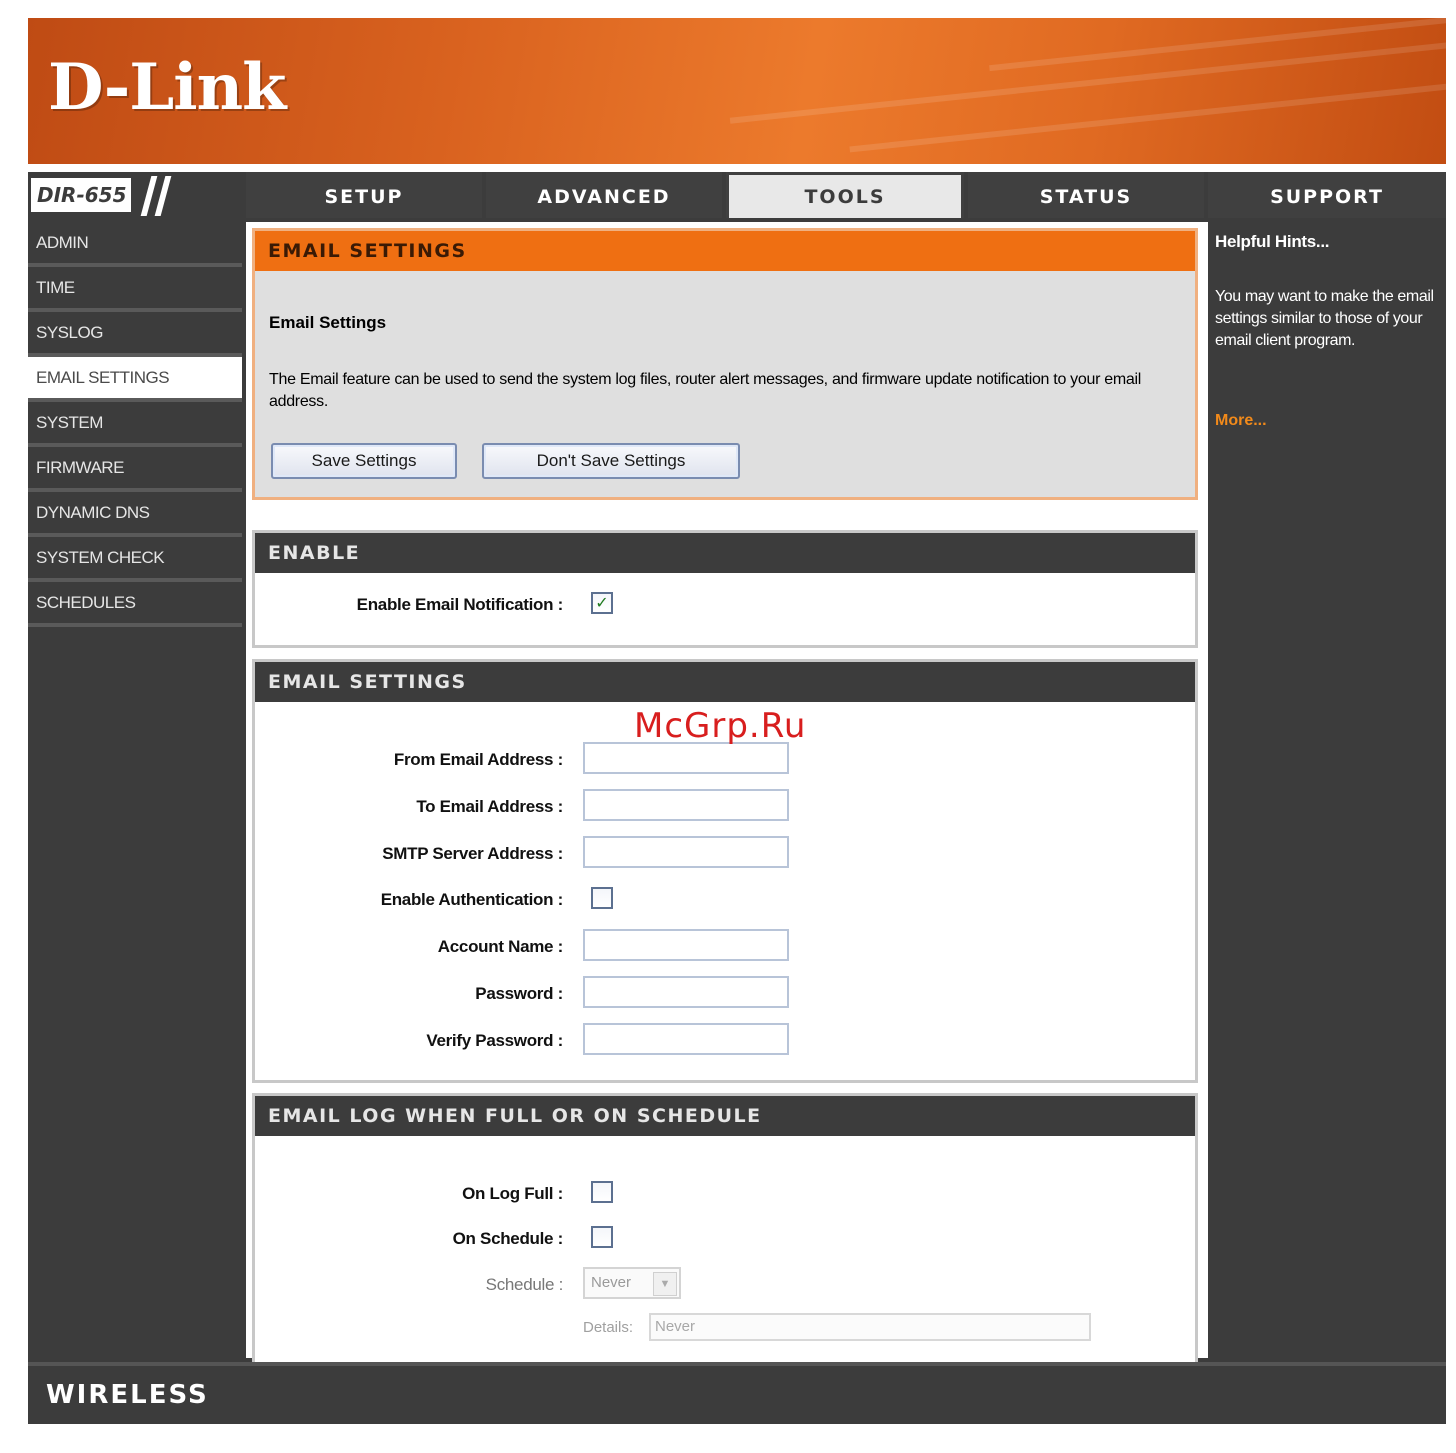  What do you see at coordinates (720, 726) in the screenshot?
I see `watermark-text: McGrp.Ru` at bounding box center [720, 726].